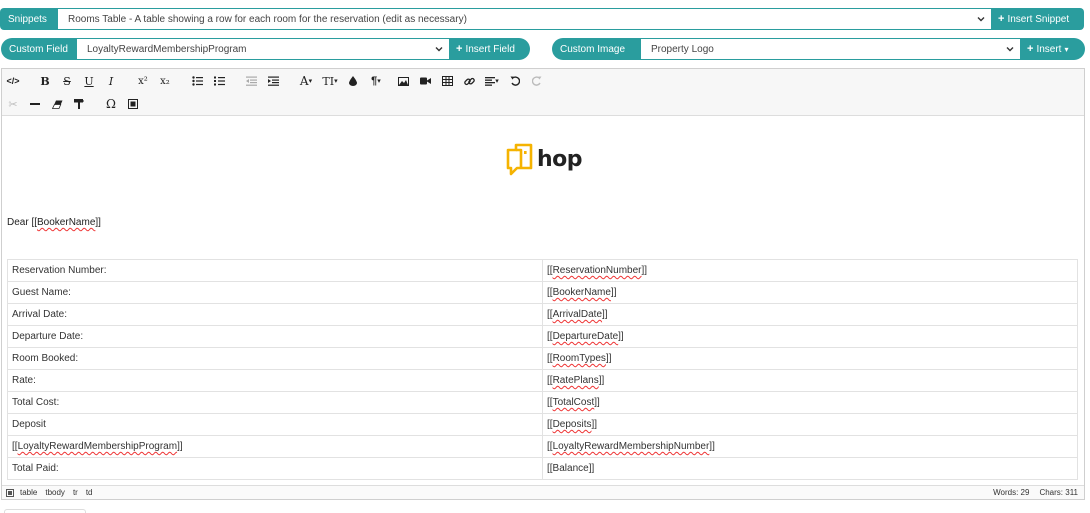 This screenshot has height=513, width=1090. What do you see at coordinates (810, 402) in the screenshot?
I see `table-cell-value: [[TotalCost]]` at bounding box center [810, 402].